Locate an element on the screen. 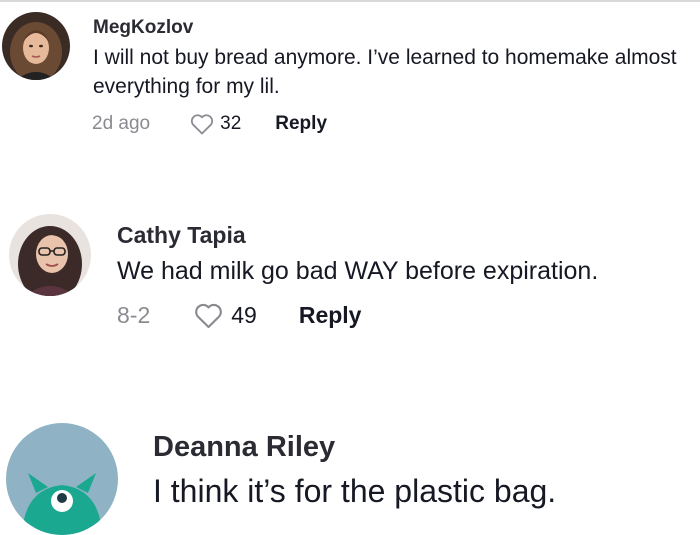  comment-username: Deanna Riley is located at coordinates (244, 447).